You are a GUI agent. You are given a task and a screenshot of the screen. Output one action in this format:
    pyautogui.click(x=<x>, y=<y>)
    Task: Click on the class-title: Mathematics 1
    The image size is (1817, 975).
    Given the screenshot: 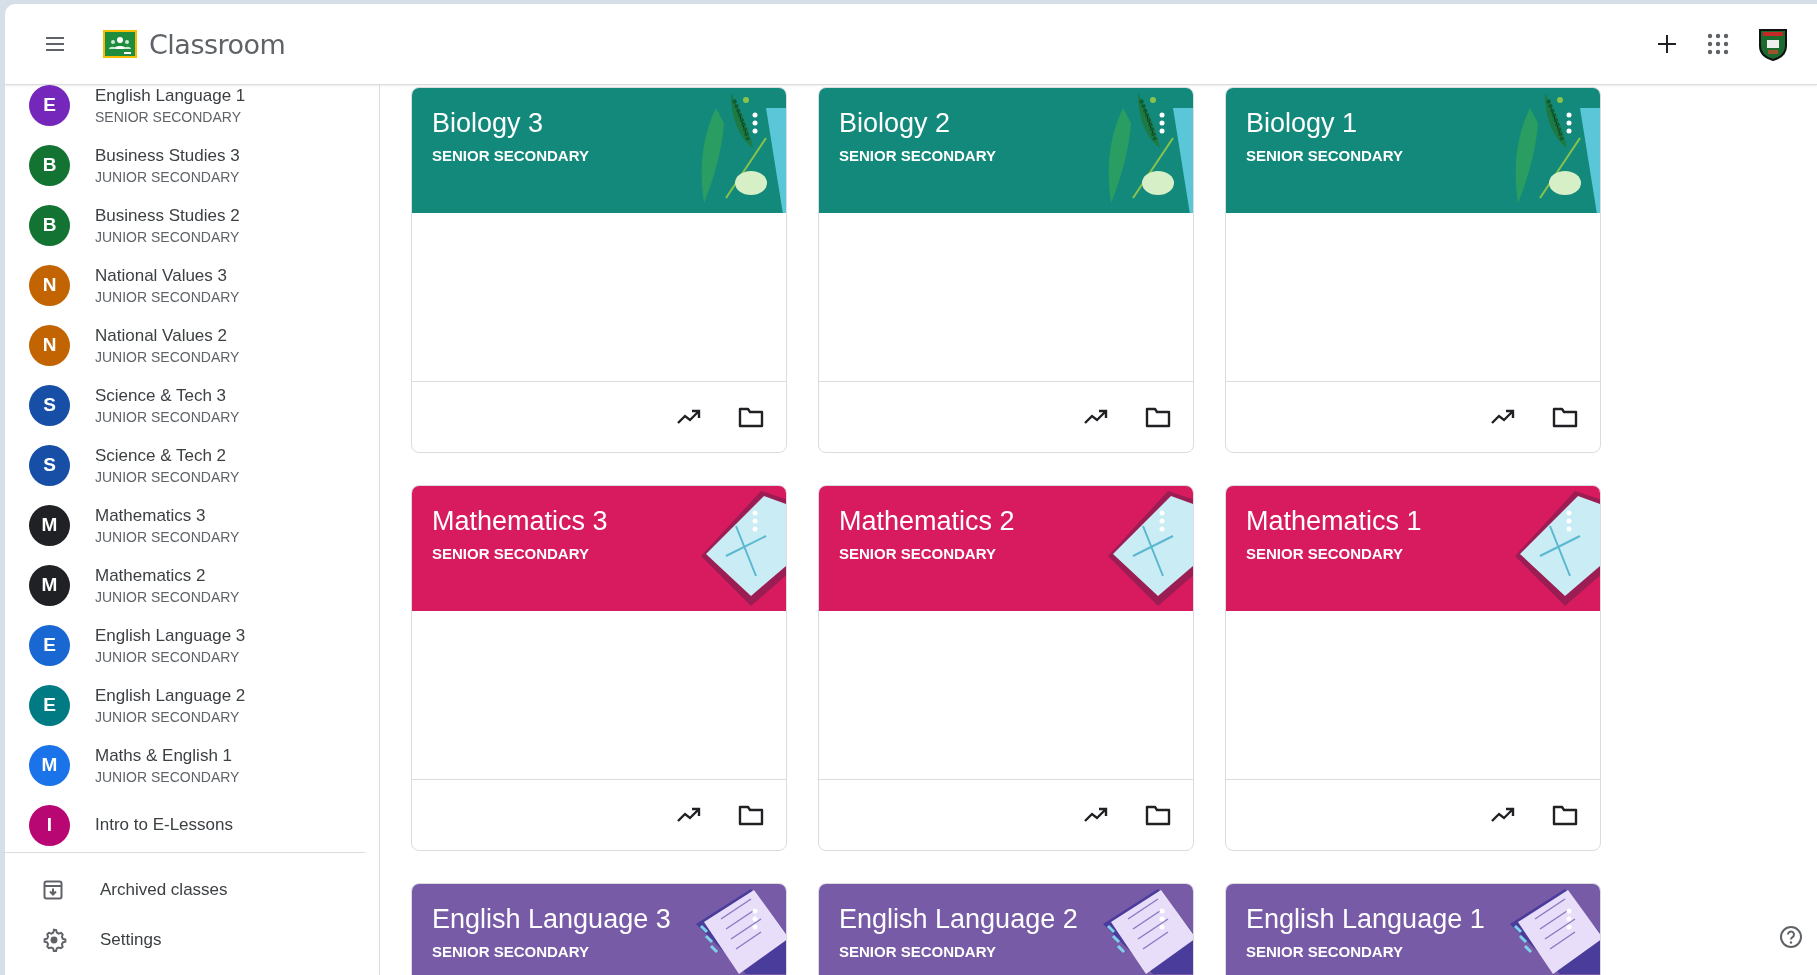 What is the action you would take?
    pyautogui.click(x=1334, y=521)
    